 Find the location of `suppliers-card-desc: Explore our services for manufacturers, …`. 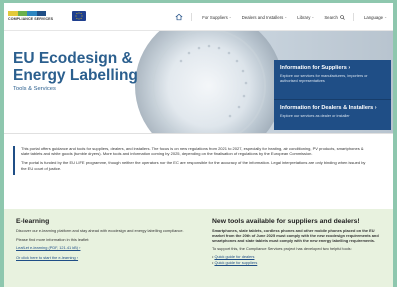

suppliers-card-desc: Explore our services for manufacturers, … is located at coordinates (324, 78).